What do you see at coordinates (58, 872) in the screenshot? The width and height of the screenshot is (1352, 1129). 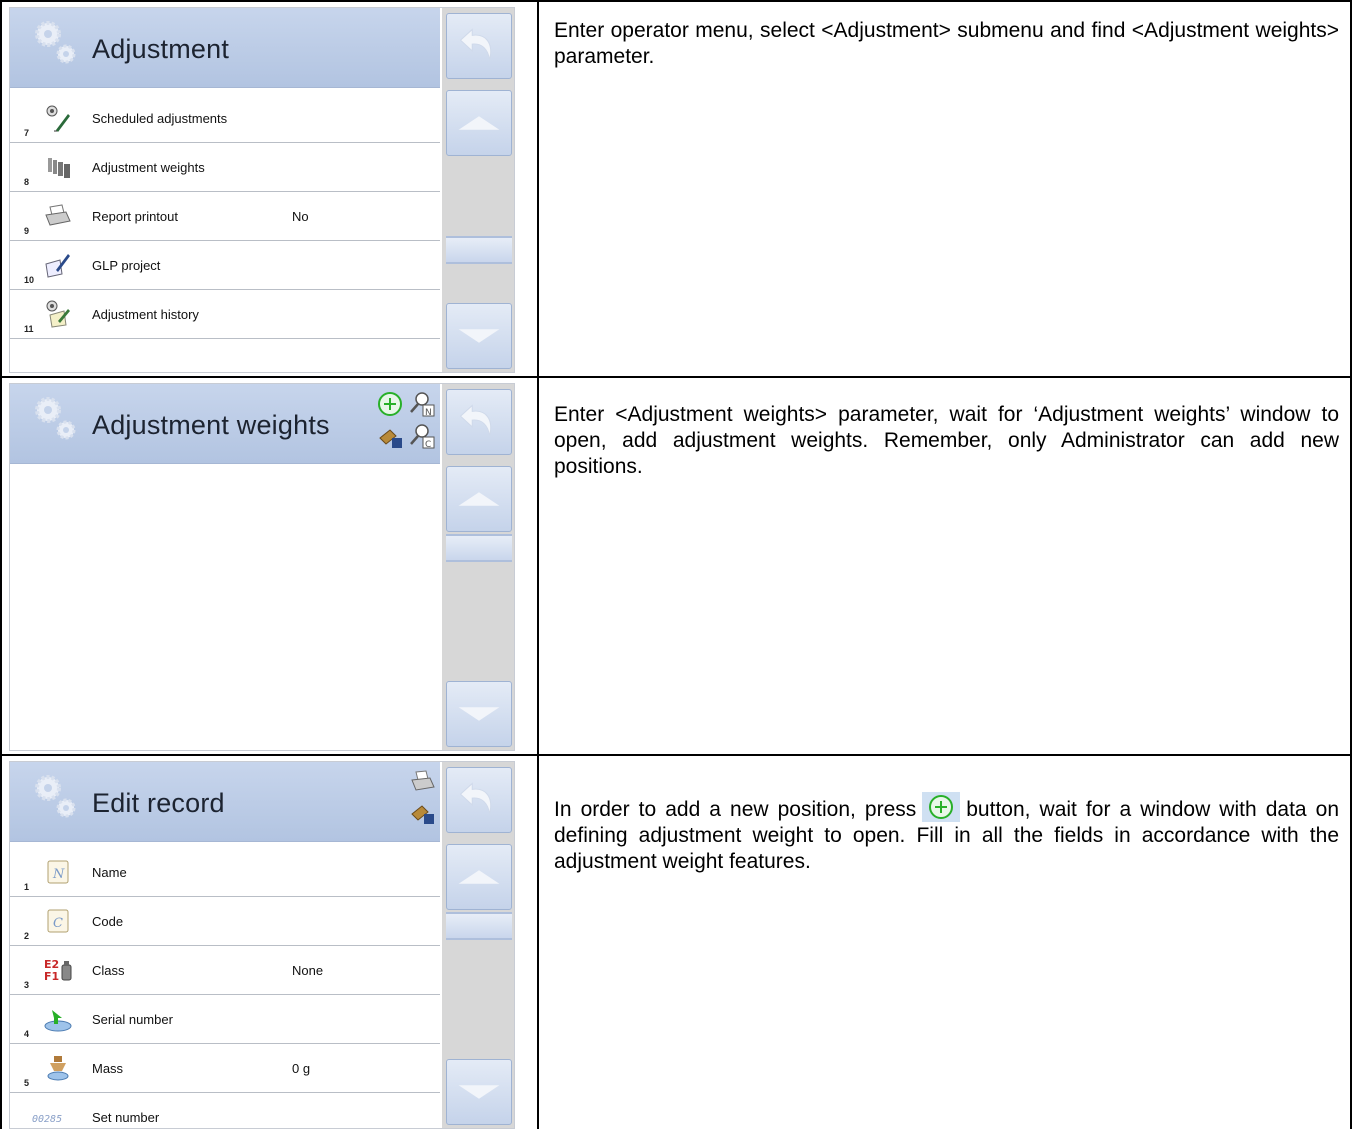 I see `name-icon: N` at bounding box center [58, 872].